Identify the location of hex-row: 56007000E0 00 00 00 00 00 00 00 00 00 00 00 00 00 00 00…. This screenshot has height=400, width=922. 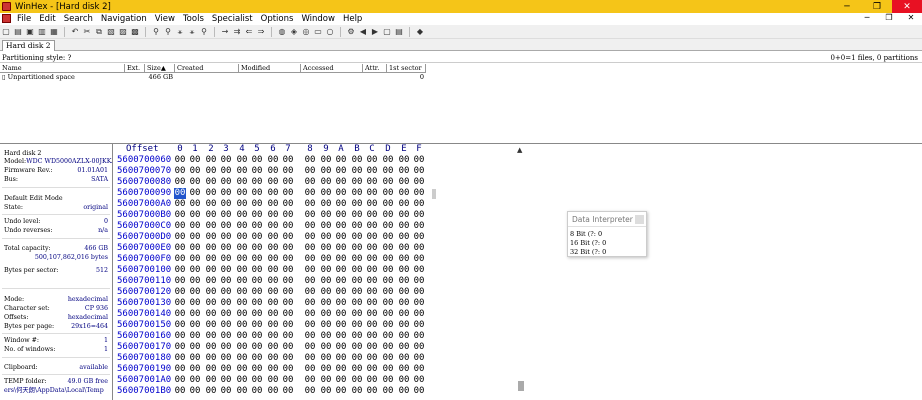
(271, 248).